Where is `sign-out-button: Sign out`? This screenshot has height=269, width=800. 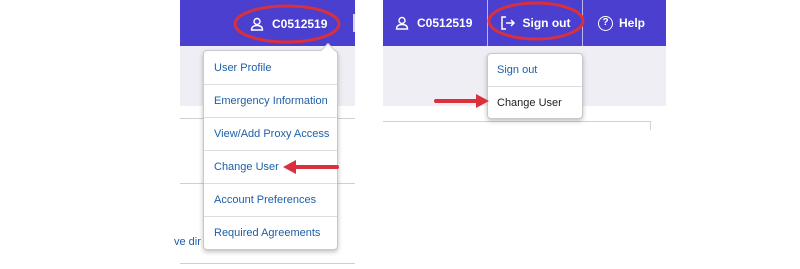
sign-out-button: Sign out is located at coordinates (535, 23).